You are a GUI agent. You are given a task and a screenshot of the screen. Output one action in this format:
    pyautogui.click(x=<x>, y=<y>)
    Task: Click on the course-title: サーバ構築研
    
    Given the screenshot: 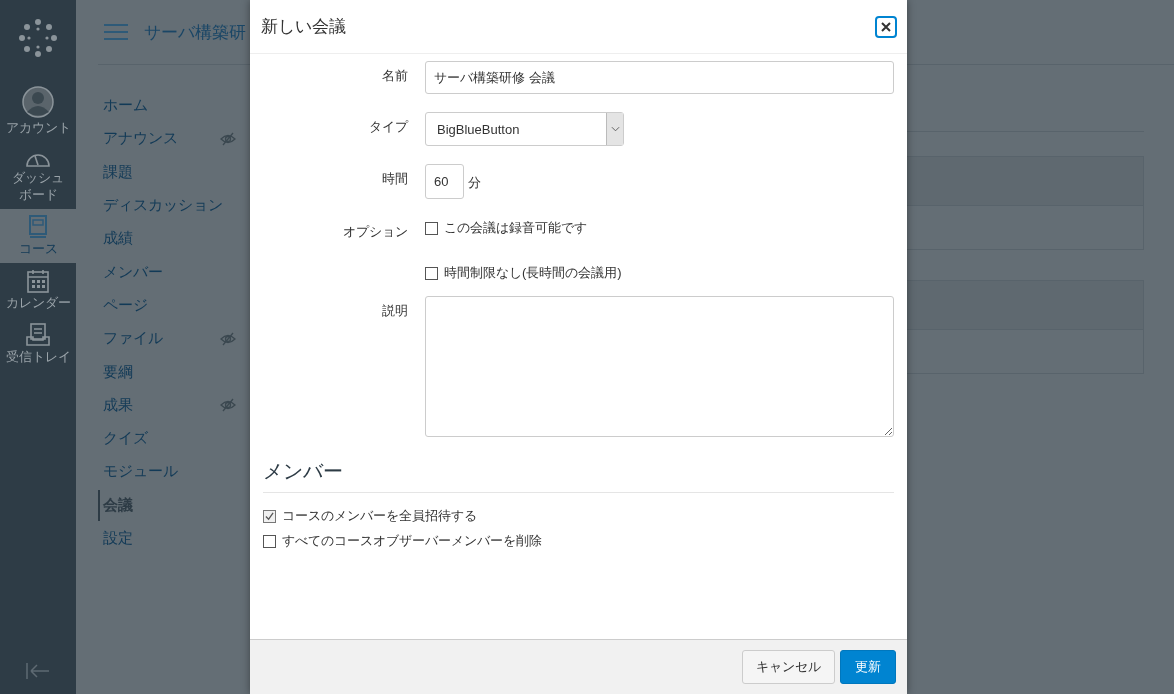 What is the action you would take?
    pyautogui.click(x=195, y=32)
    